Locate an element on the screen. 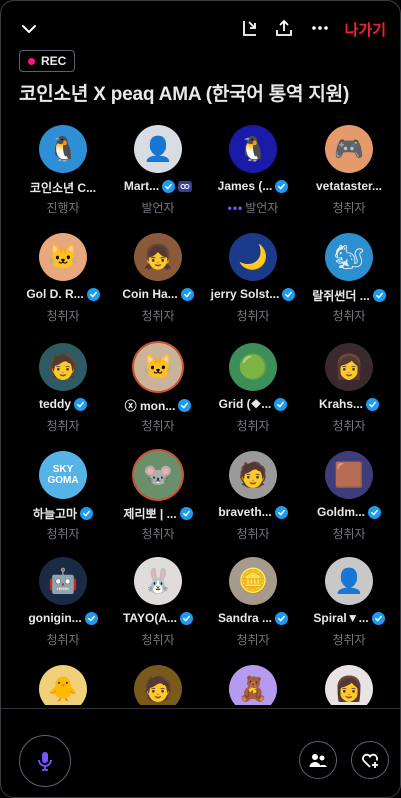 This screenshot has height=798, width=401. avatar: 🌙 is located at coordinates (253, 257).